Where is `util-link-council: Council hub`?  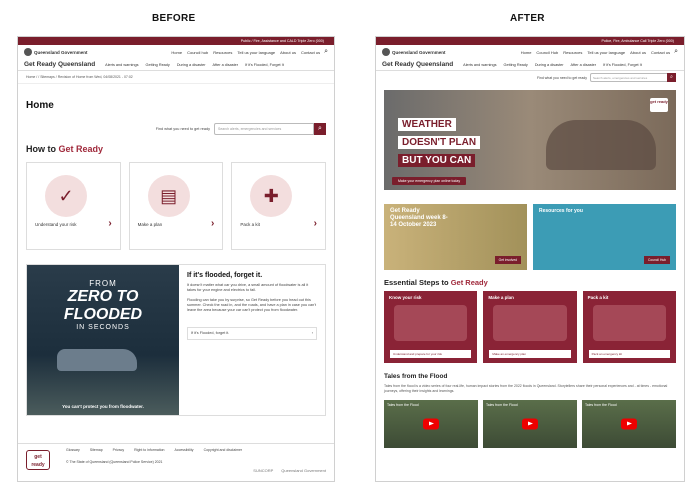
util-link-council: Council hub is located at coordinates (197, 52).